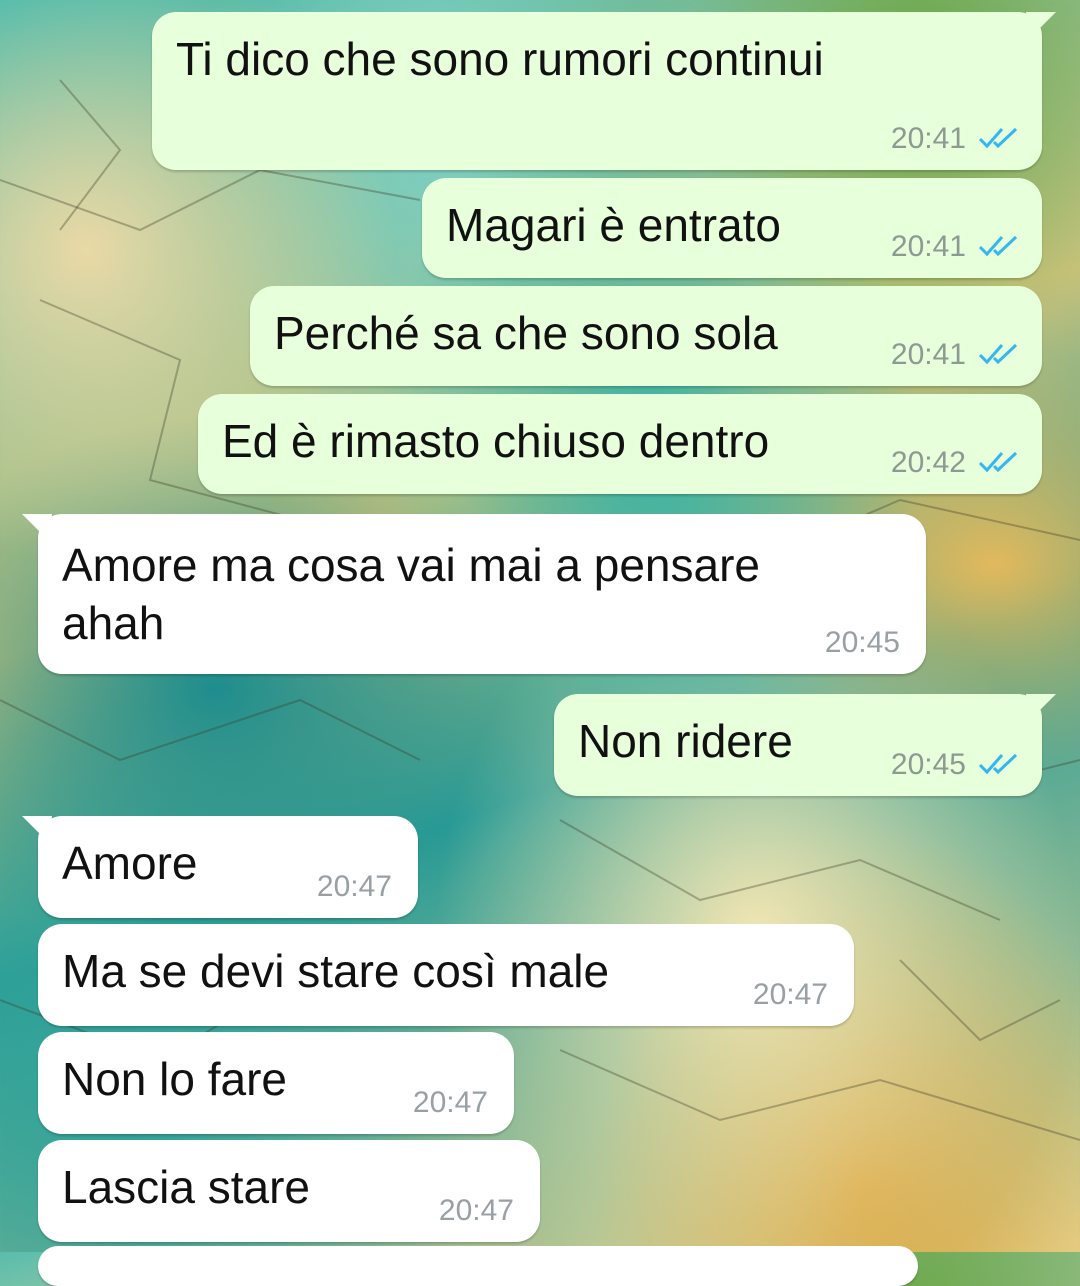 The height and width of the screenshot is (1286, 1080). Describe the element at coordinates (604, 91) in the screenshot. I see `message-bubble-outgoing: Ti dico che sono rumori continui 20:41` at that location.